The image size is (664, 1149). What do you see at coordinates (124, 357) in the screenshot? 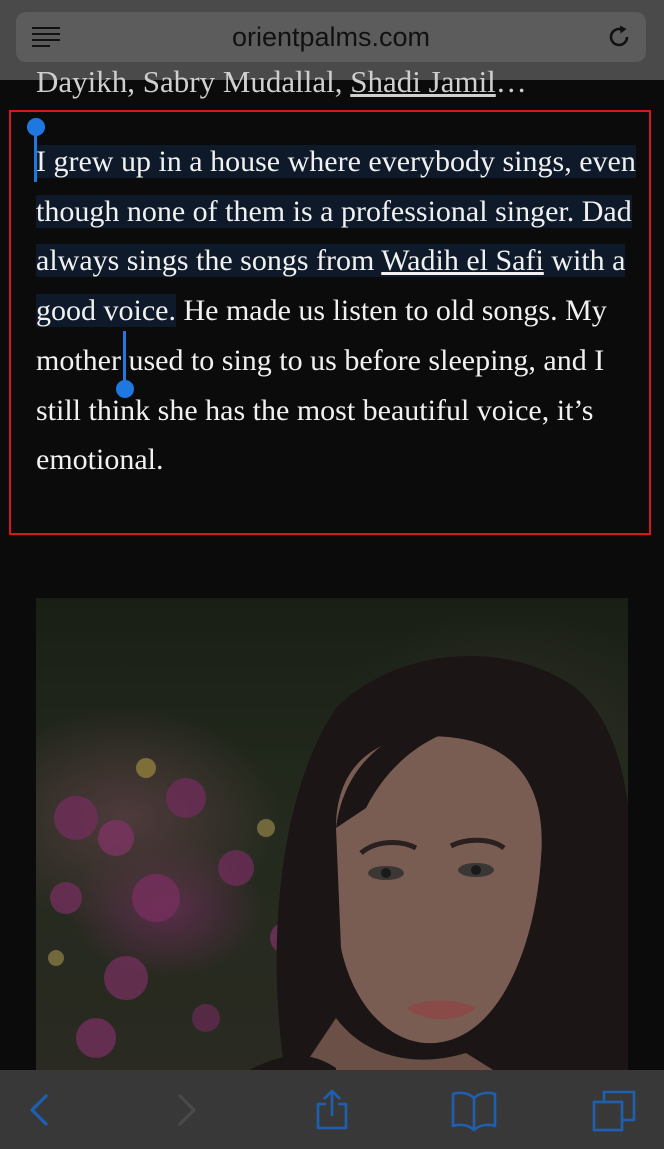
I see `selection-end-caret` at bounding box center [124, 357].